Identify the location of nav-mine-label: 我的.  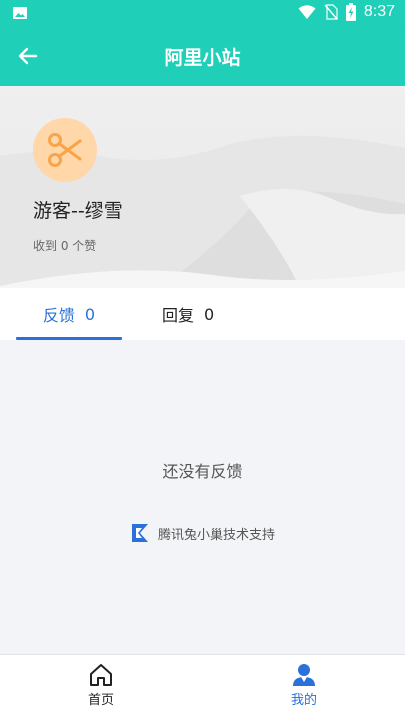
(303, 700).